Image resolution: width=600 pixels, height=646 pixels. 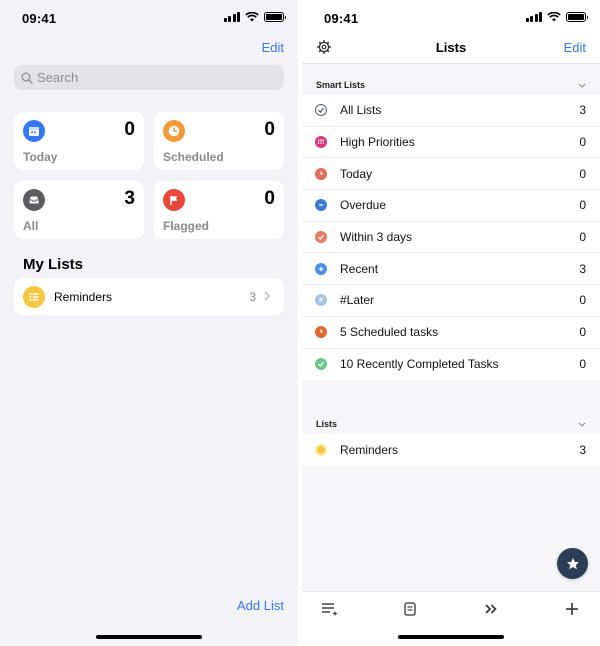 What do you see at coordinates (40, 157) in the screenshot?
I see `today-label: Today` at bounding box center [40, 157].